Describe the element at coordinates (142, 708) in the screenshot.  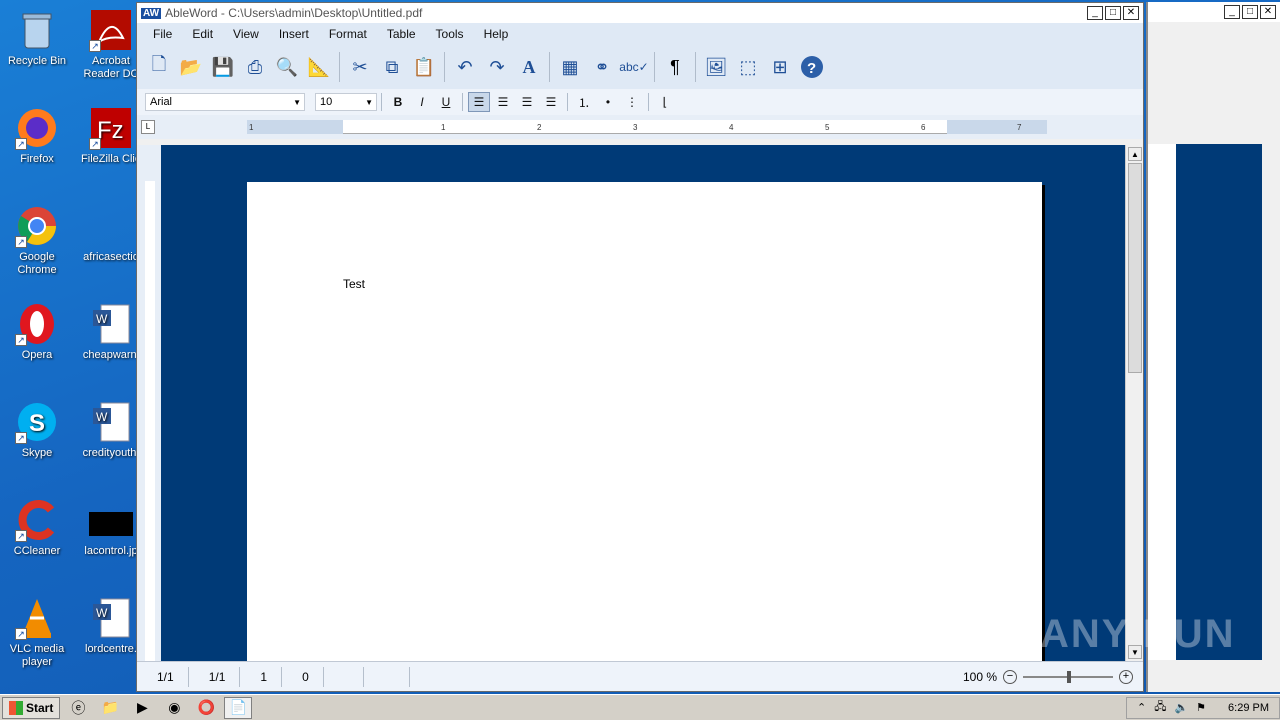
I see `media-player-icon: ▶` at that location.